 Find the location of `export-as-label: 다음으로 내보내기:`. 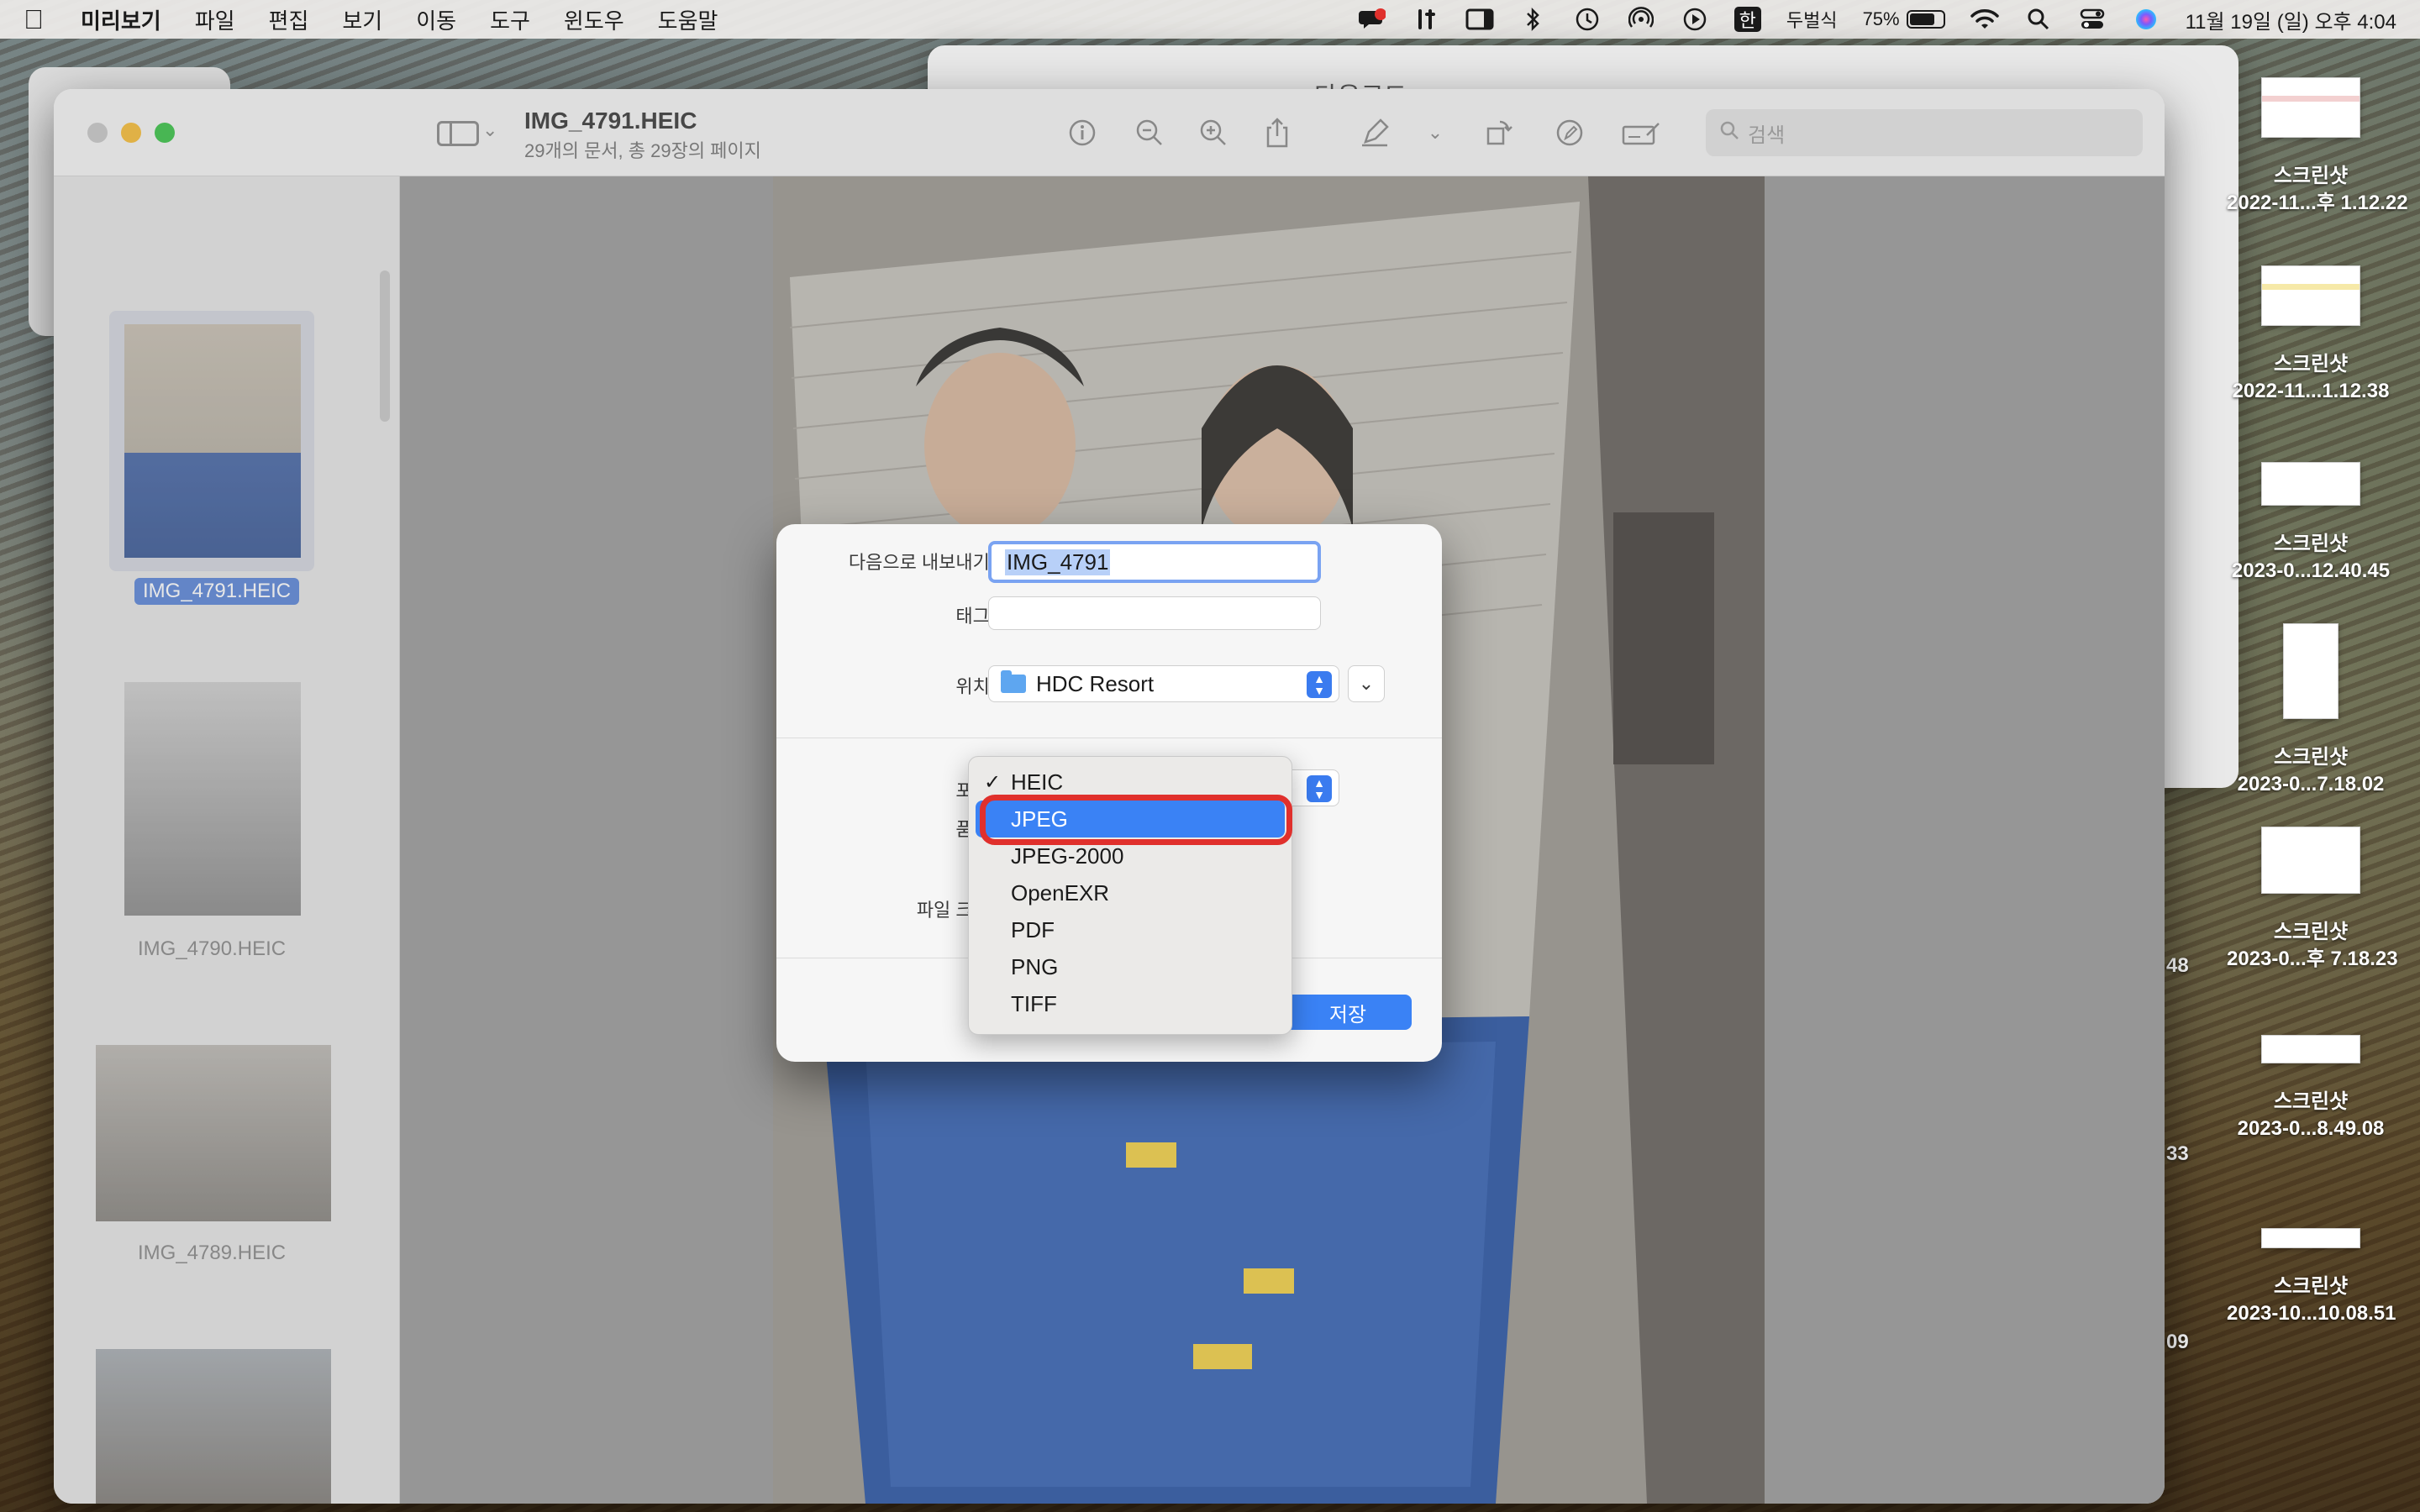

export-as-label: 다음으로 내보내기: is located at coordinates (922, 562).